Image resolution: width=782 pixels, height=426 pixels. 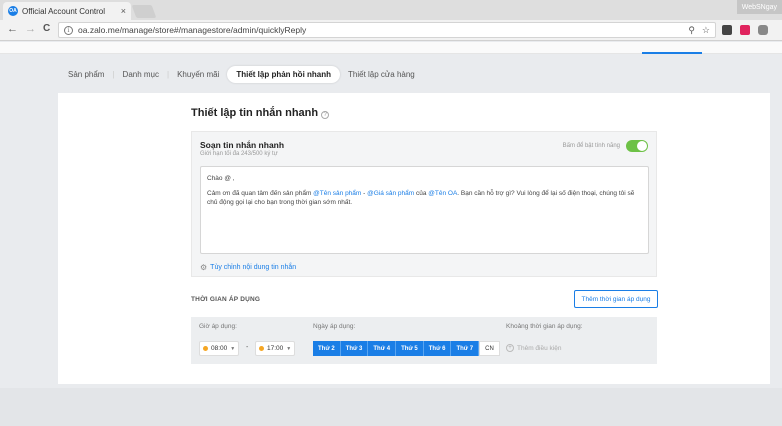 What do you see at coordinates (391, 407) in the screenshot?
I see `page-footer-area` at bounding box center [391, 407].